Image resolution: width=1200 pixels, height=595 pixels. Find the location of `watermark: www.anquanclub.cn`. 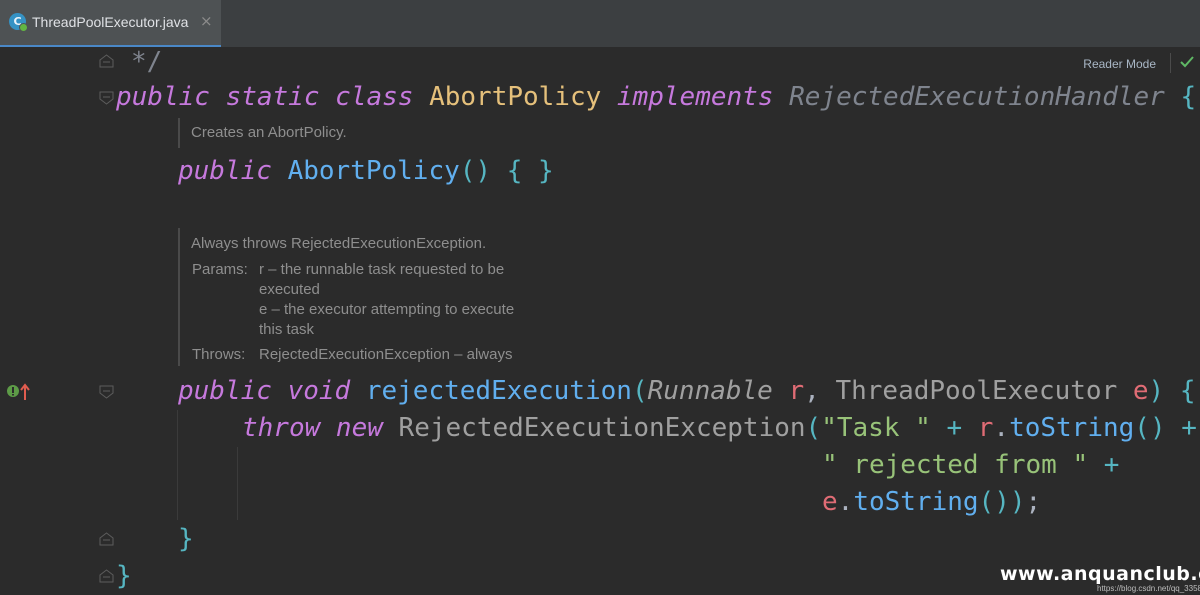

watermark: www.anquanclub.cn is located at coordinates (1100, 574).